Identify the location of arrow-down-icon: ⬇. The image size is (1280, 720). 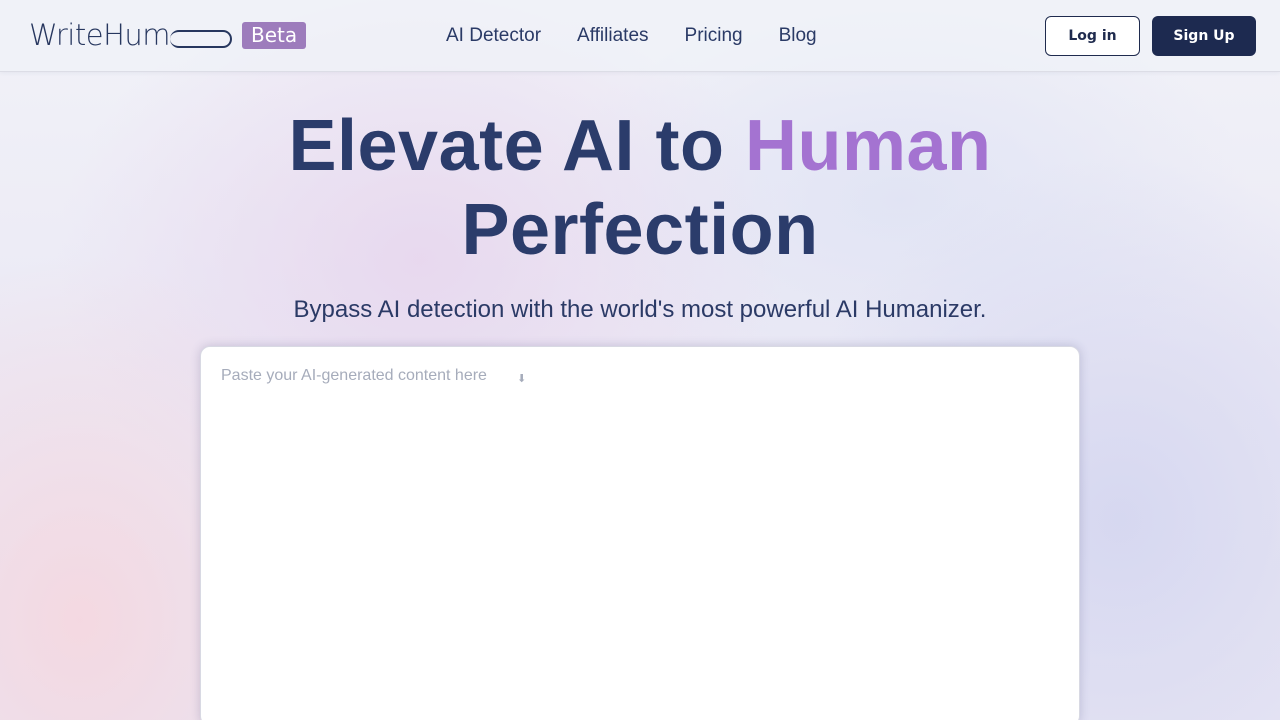
(522, 378).